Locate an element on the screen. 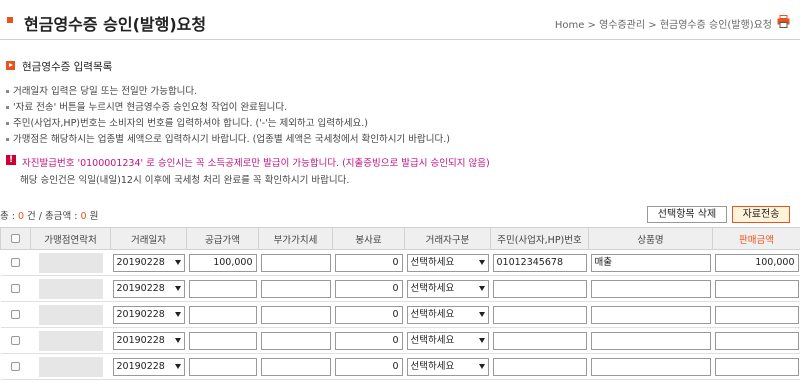 Image resolution: width=800 pixels, height=391 pixels. section-title: 현금영수증 입력목록 is located at coordinates (67, 67).